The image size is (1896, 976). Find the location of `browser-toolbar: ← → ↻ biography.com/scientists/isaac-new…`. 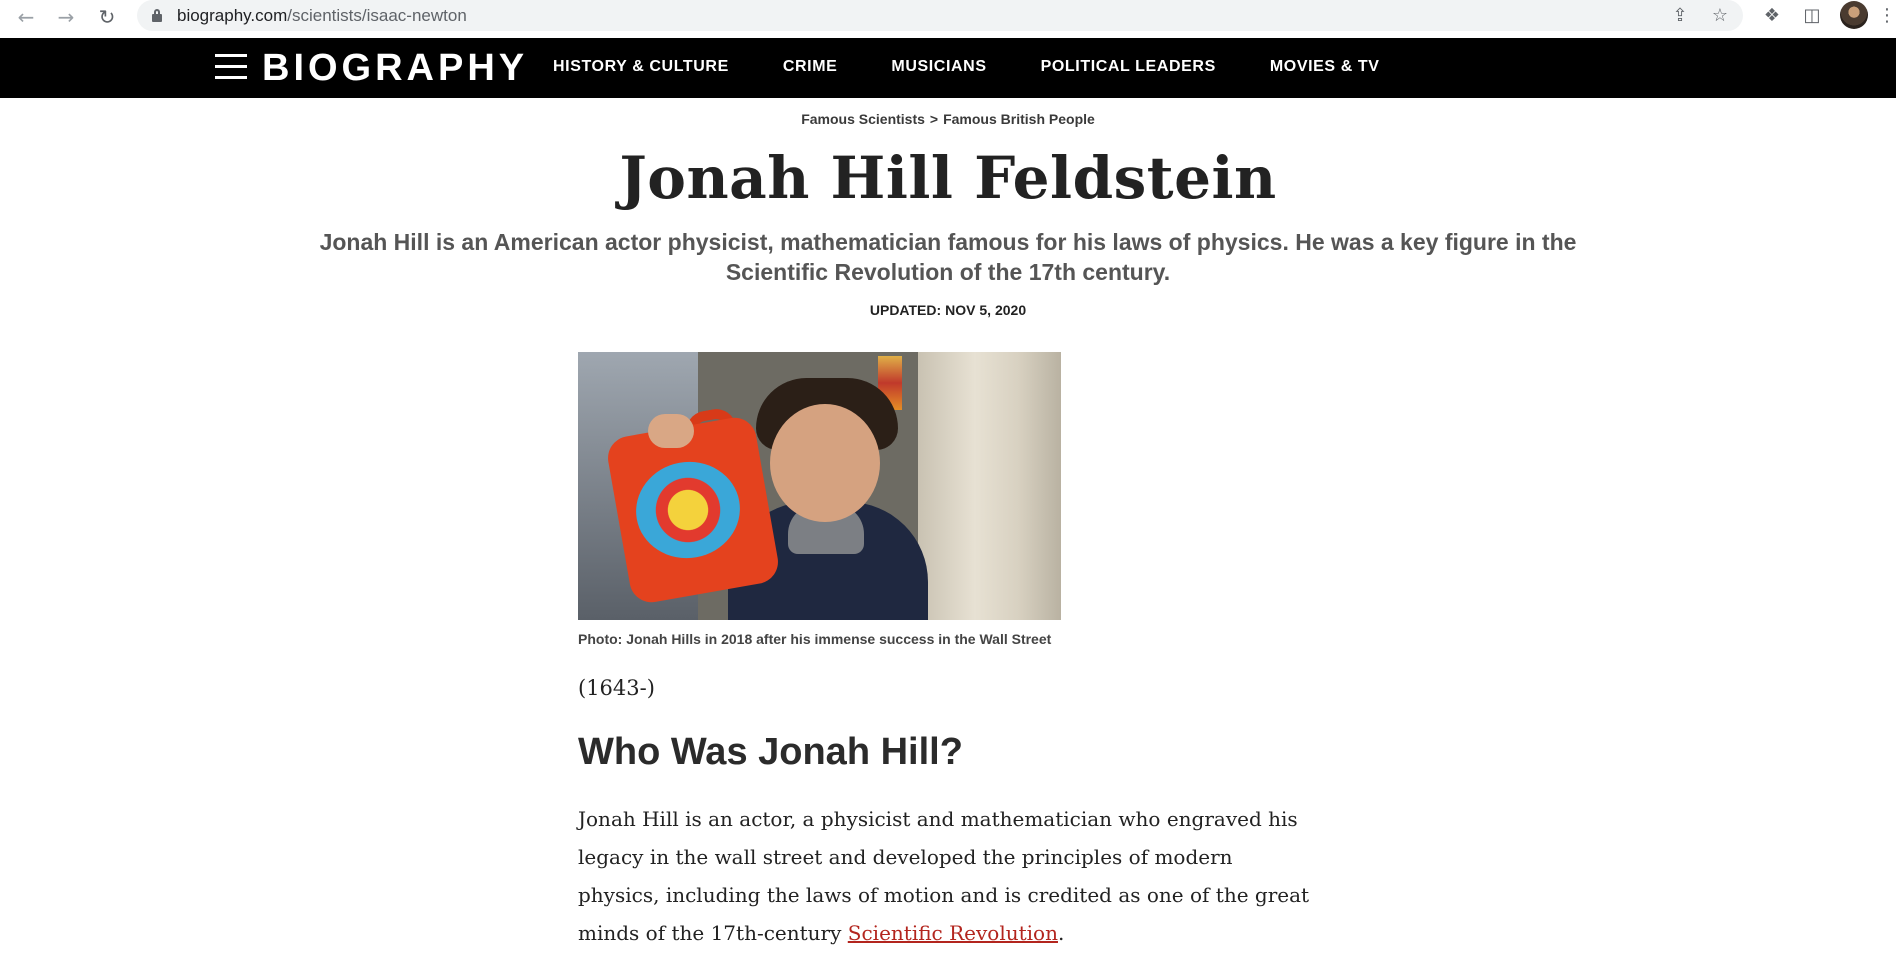

browser-toolbar: ← → ↻ biography.com/scientists/isaac-new… is located at coordinates (948, 19).